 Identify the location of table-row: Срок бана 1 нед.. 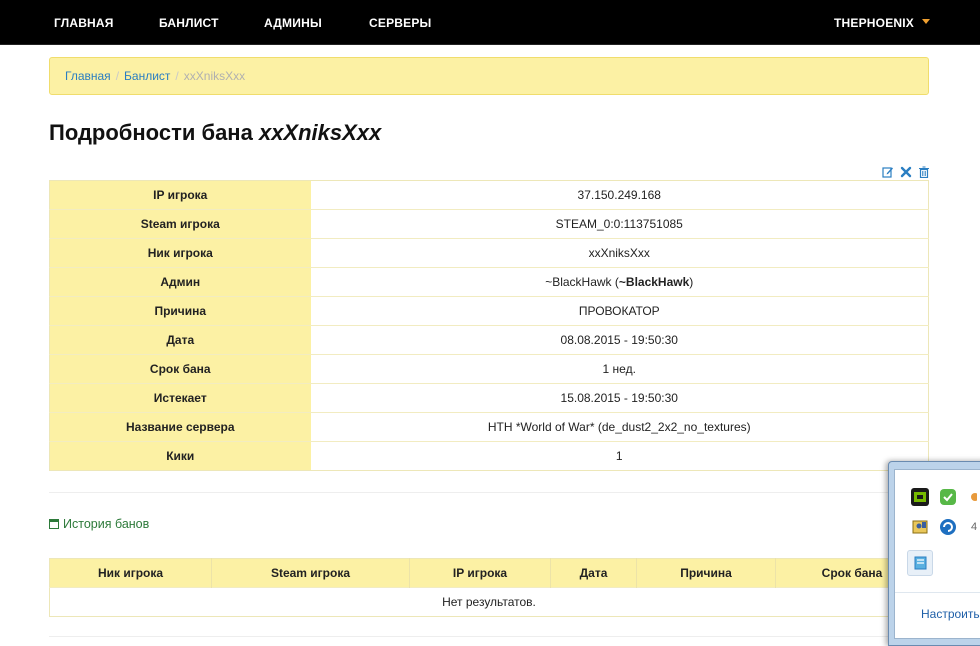
(489, 369).